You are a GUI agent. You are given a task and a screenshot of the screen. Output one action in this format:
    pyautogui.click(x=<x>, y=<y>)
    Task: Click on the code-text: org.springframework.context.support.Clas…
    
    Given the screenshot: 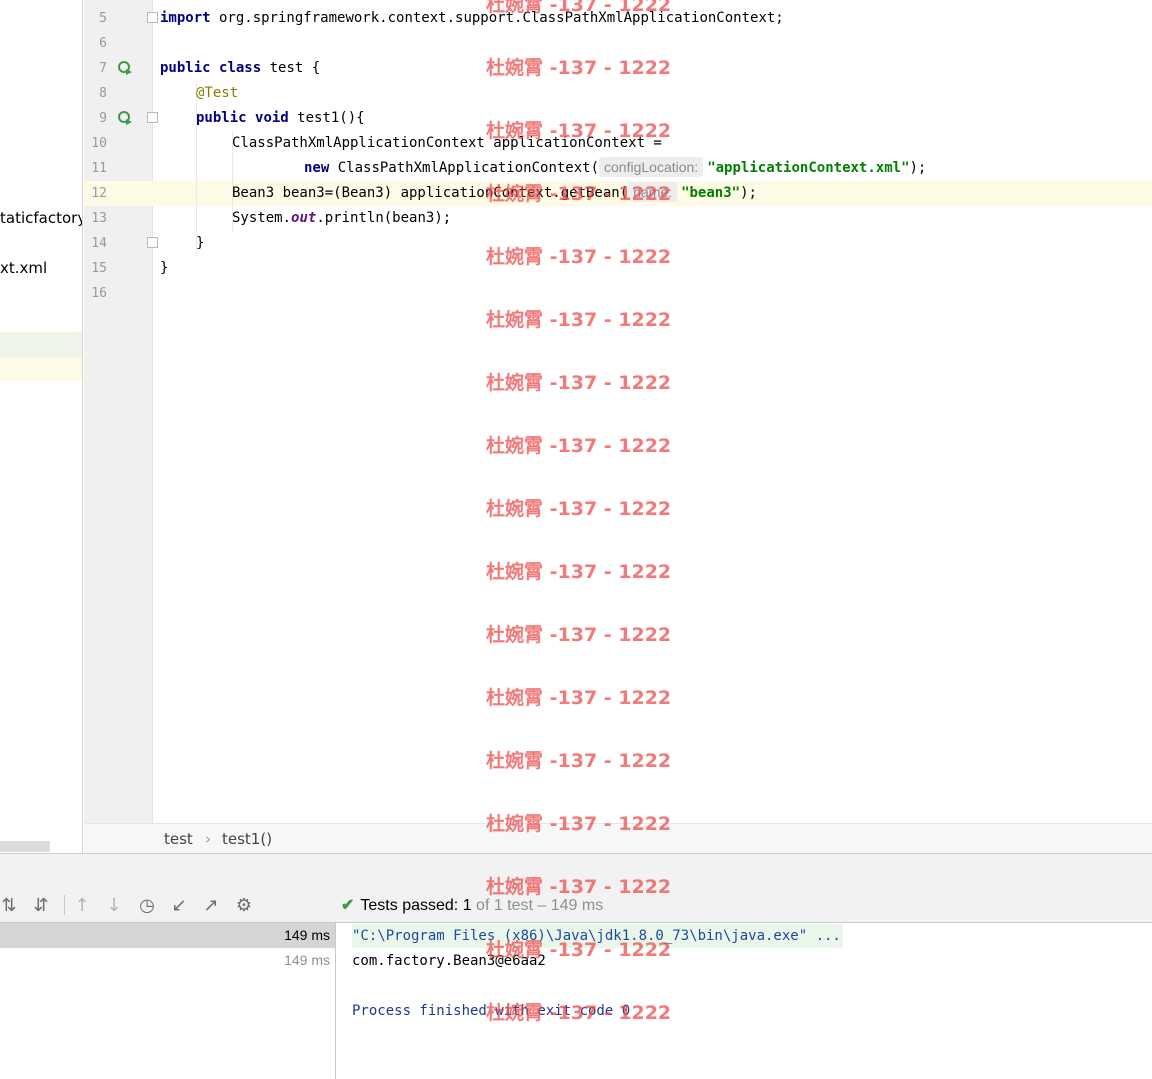 What is the action you would take?
    pyautogui.click(x=497, y=18)
    